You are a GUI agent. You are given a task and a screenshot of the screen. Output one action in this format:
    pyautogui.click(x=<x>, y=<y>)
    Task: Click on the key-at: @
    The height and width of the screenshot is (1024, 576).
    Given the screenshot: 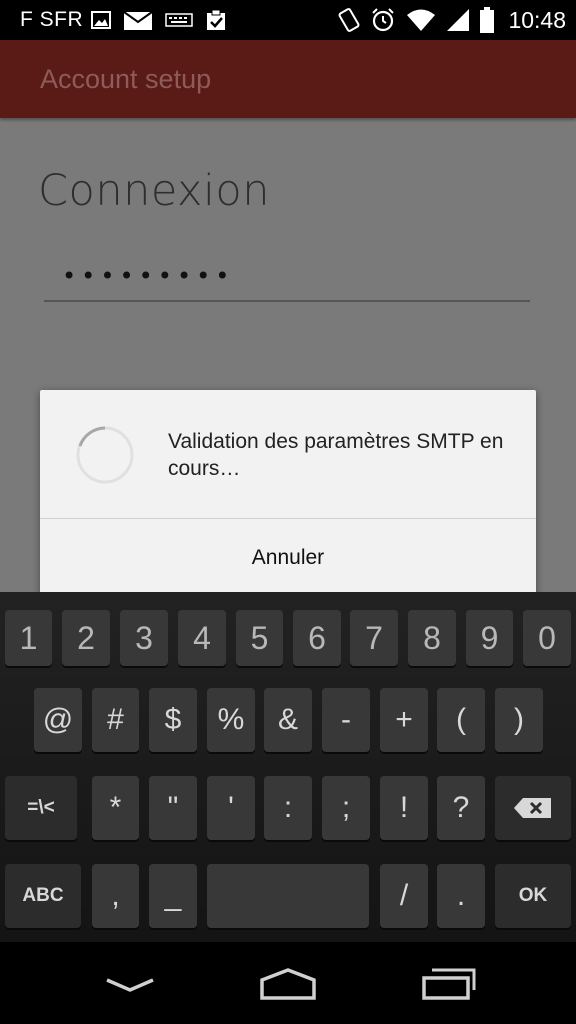 What is the action you would take?
    pyautogui.click(x=58, y=720)
    